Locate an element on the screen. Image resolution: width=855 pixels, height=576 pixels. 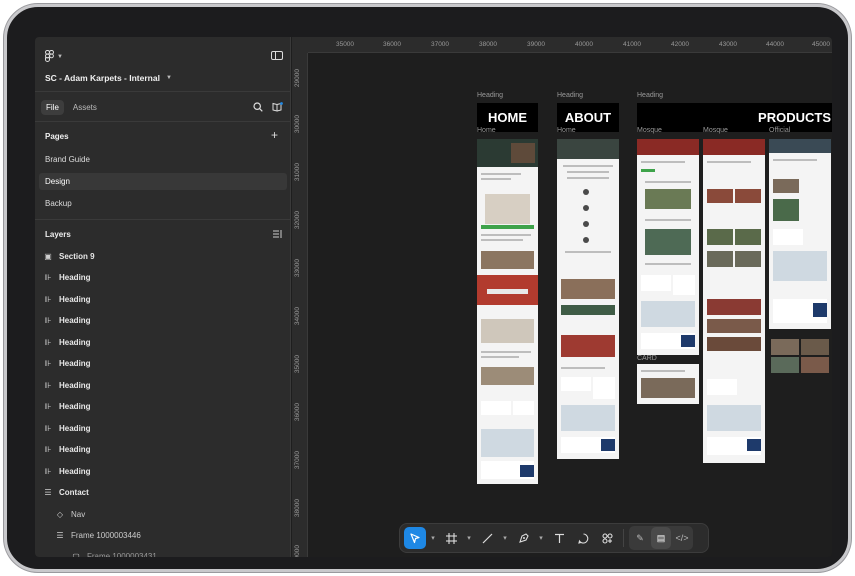
component-icon: ◇ is located at coordinates (60, 514).